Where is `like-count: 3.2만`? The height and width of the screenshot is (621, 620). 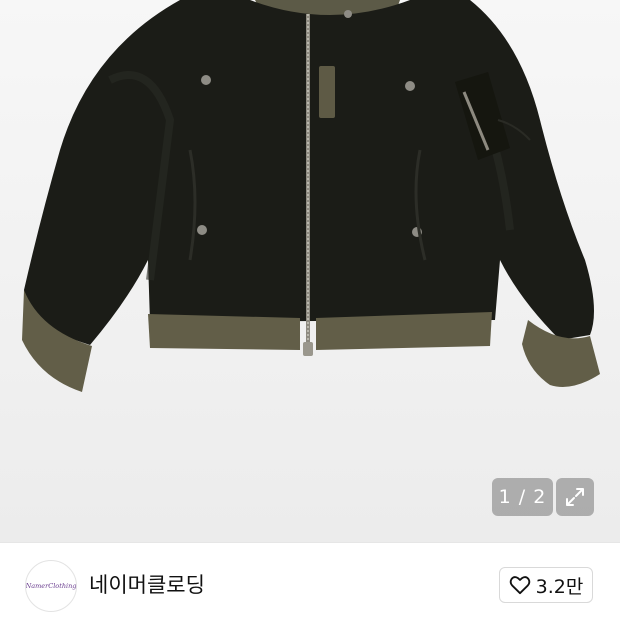
like-count: 3.2만 is located at coordinates (559, 586).